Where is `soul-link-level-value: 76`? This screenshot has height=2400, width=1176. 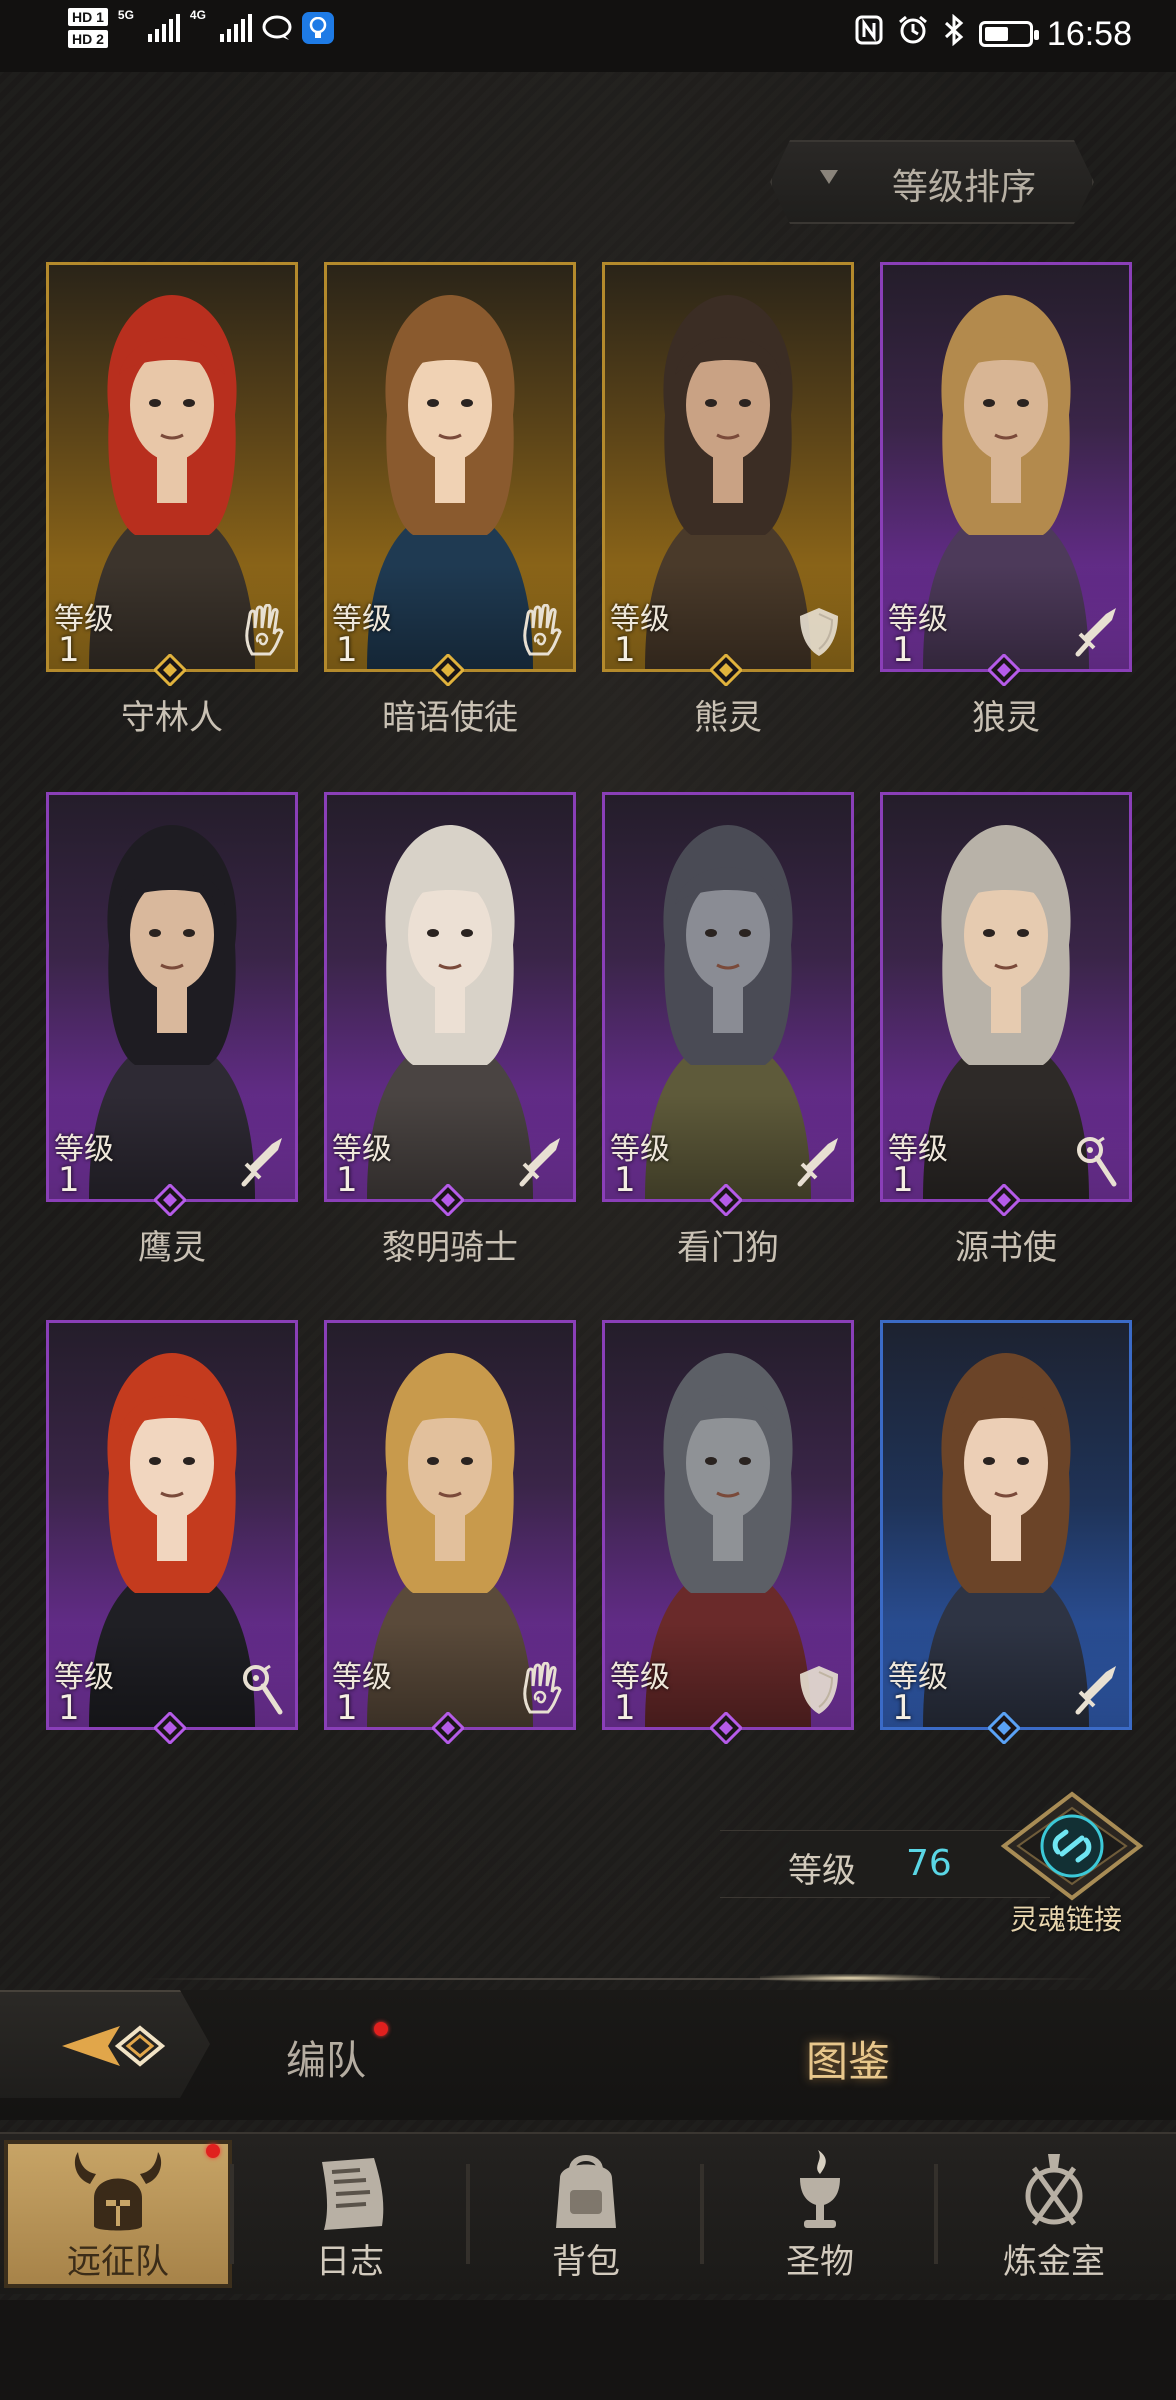 soul-link-level-value: 76 is located at coordinates (929, 1863).